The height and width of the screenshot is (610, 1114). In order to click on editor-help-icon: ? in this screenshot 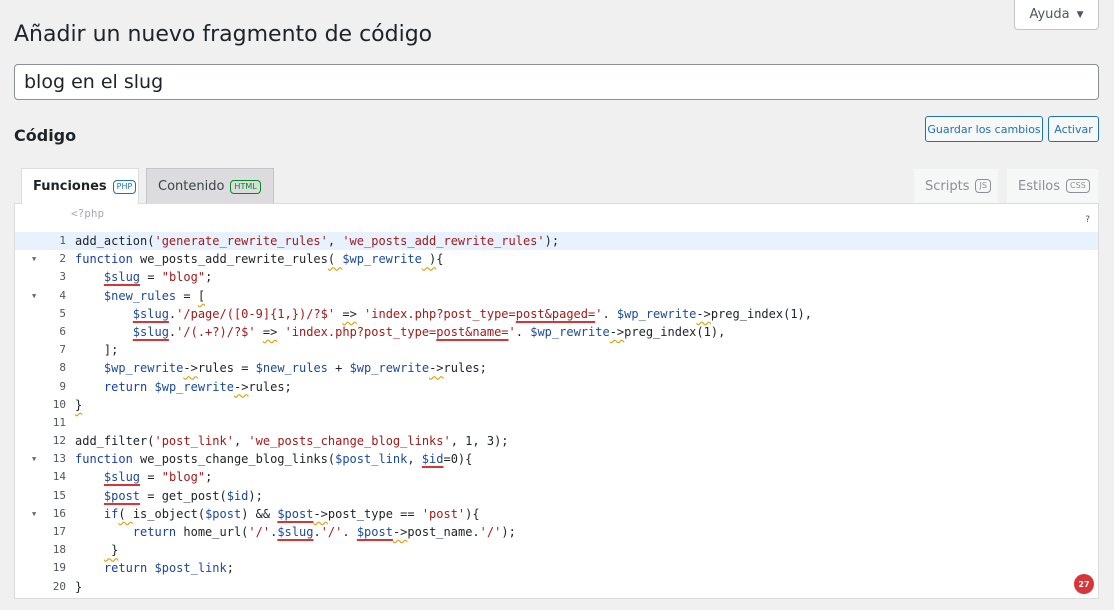, I will do `click(1087, 220)`.